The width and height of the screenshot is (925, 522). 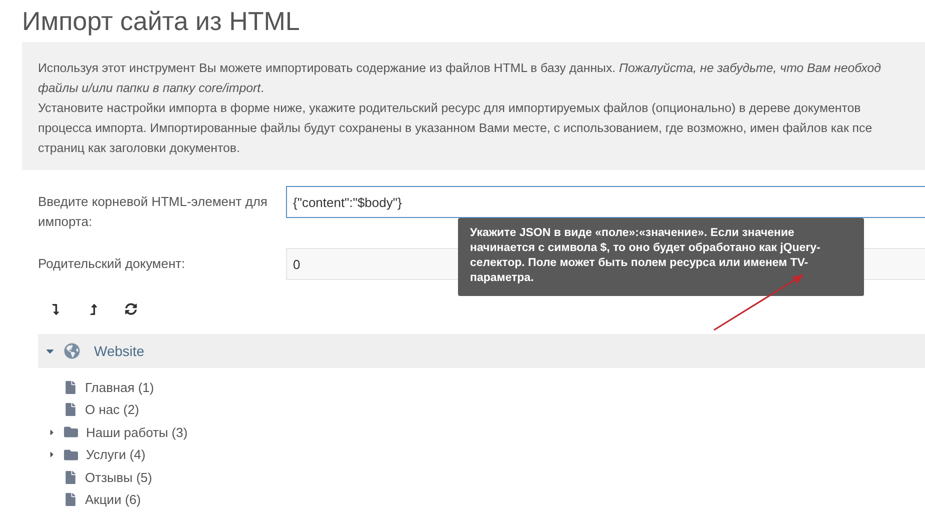 What do you see at coordinates (481, 351) in the screenshot?
I see `tree-root-row: Website` at bounding box center [481, 351].